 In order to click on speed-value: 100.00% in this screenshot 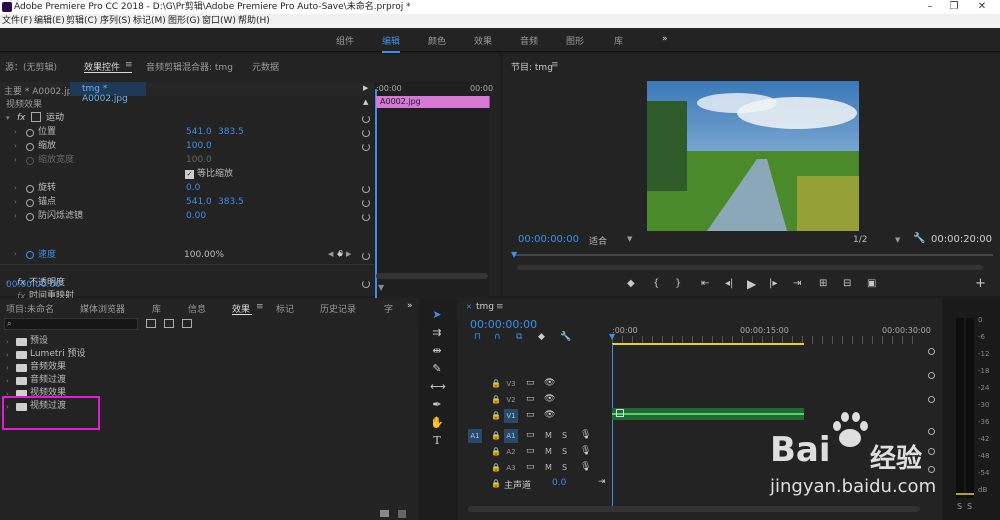, I will do `click(204, 255)`.